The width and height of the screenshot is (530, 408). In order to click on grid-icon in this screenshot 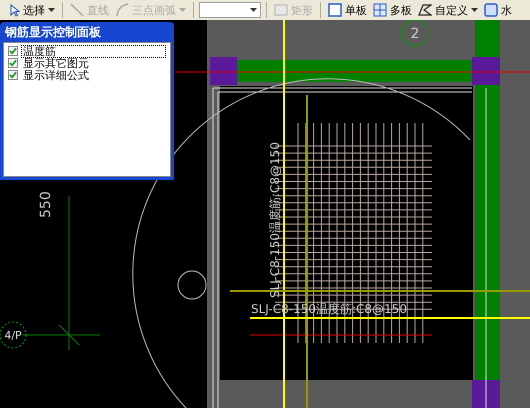, I will do `click(380, 10)`.